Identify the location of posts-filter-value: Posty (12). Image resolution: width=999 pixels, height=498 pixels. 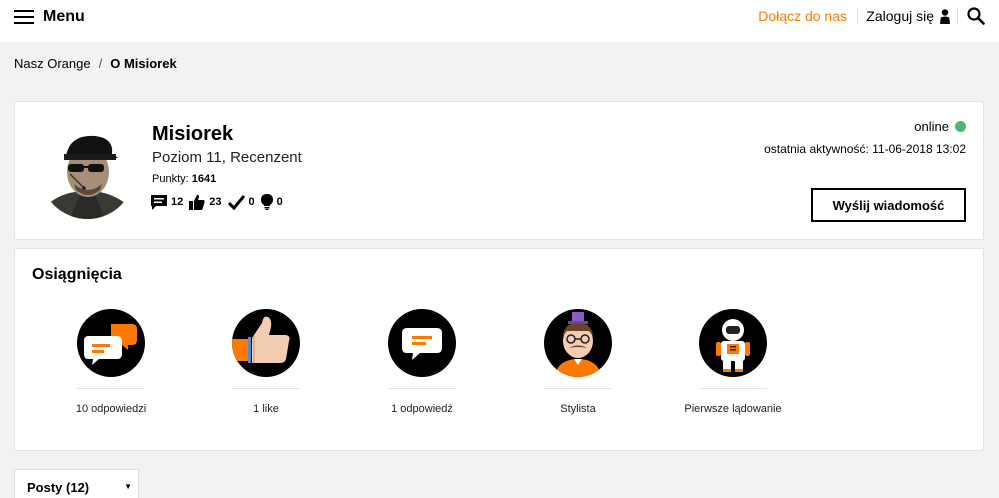
(58, 487).